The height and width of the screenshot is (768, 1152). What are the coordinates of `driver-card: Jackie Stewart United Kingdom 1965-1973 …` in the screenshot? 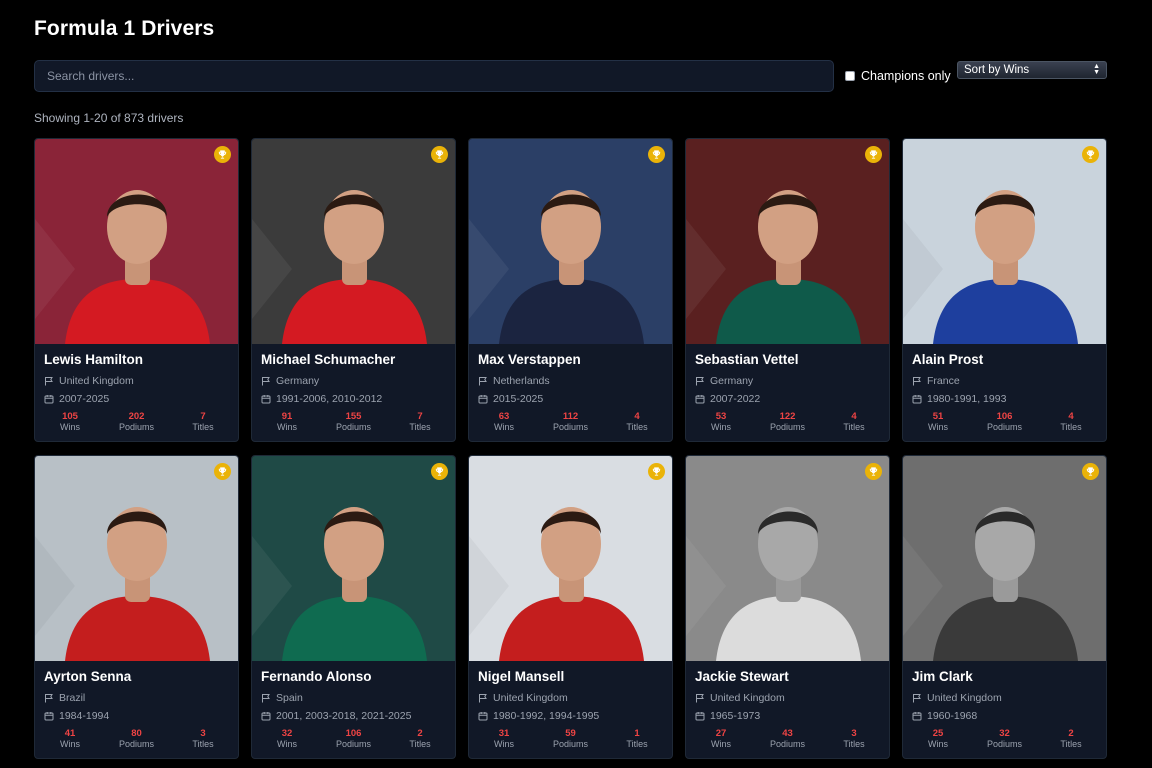 It's located at (787, 607).